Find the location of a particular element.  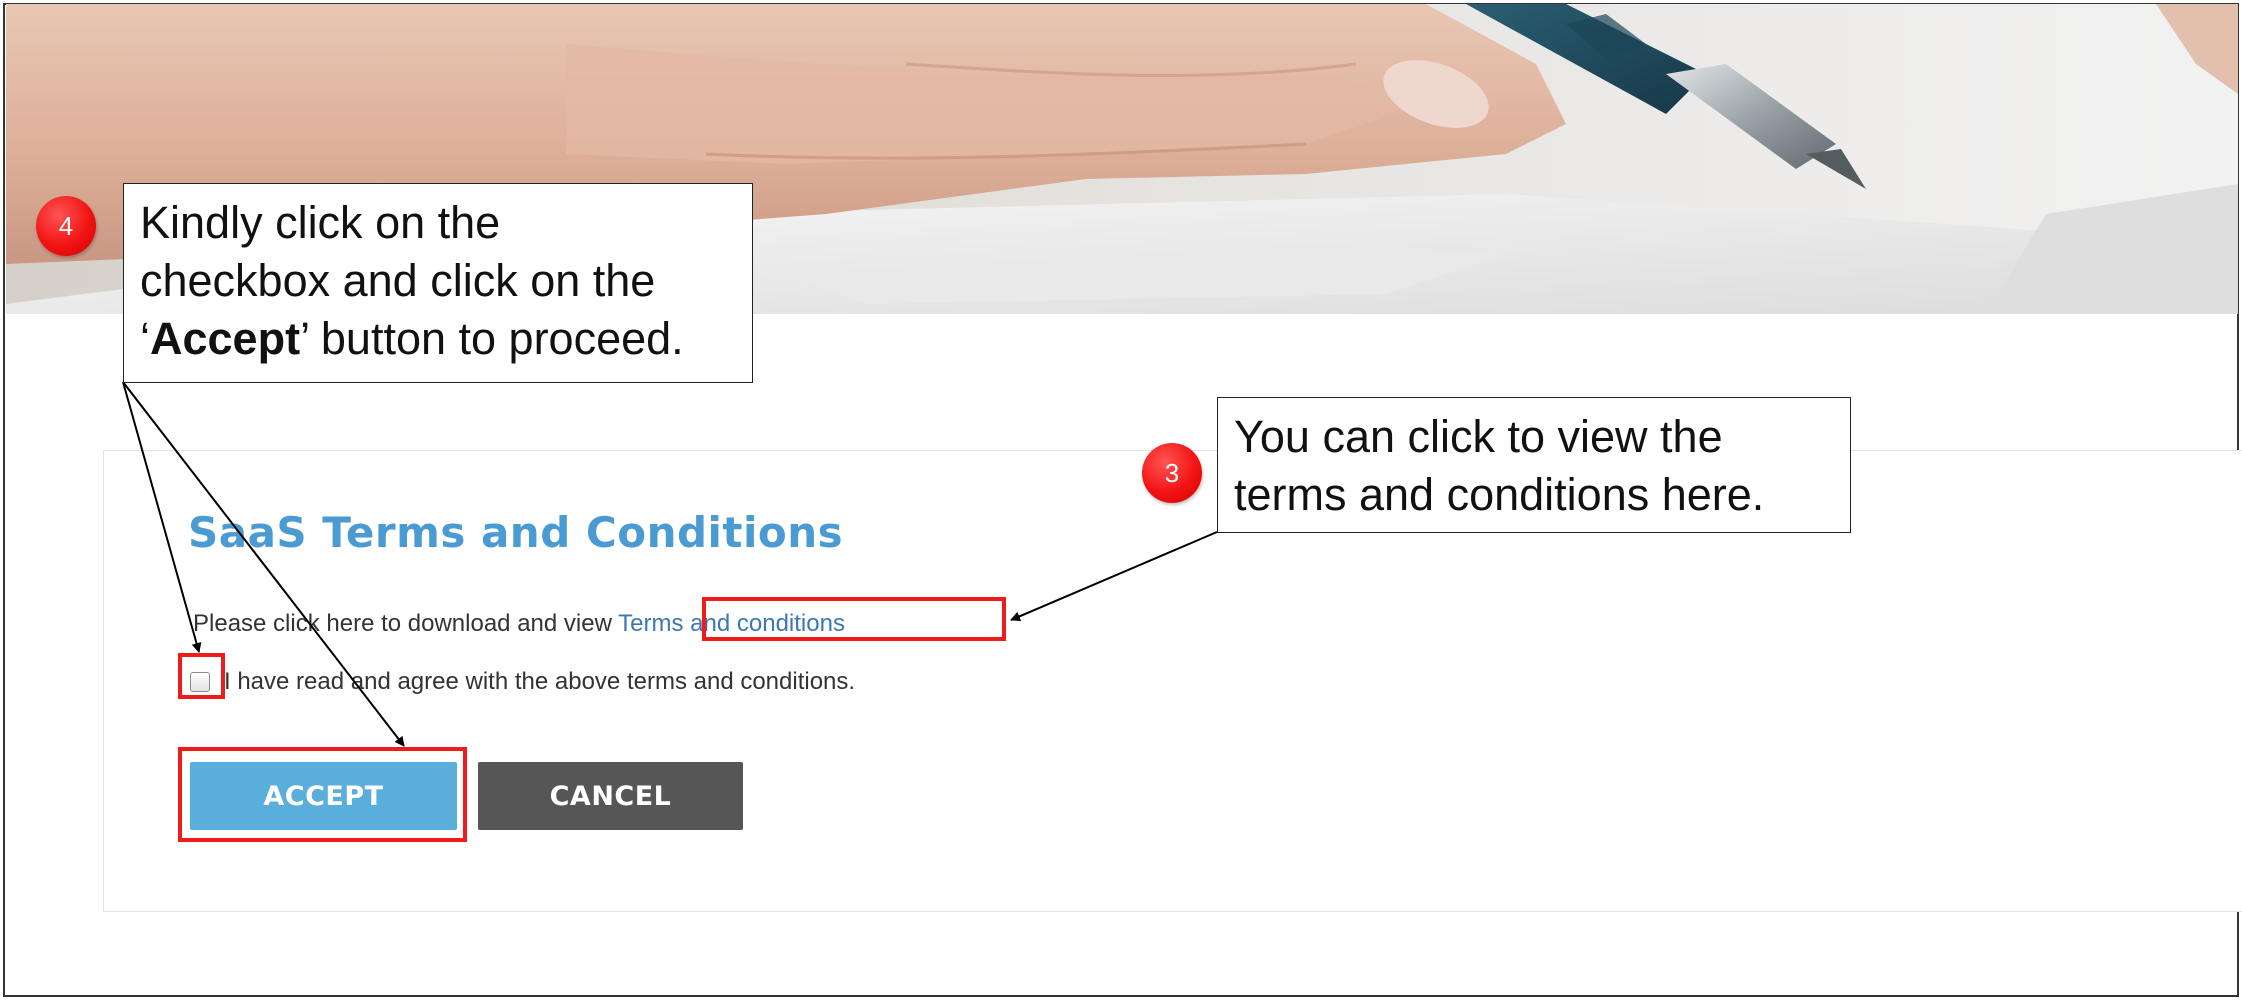

step-3-line-1: You can click to view the is located at coordinates (1478, 436).